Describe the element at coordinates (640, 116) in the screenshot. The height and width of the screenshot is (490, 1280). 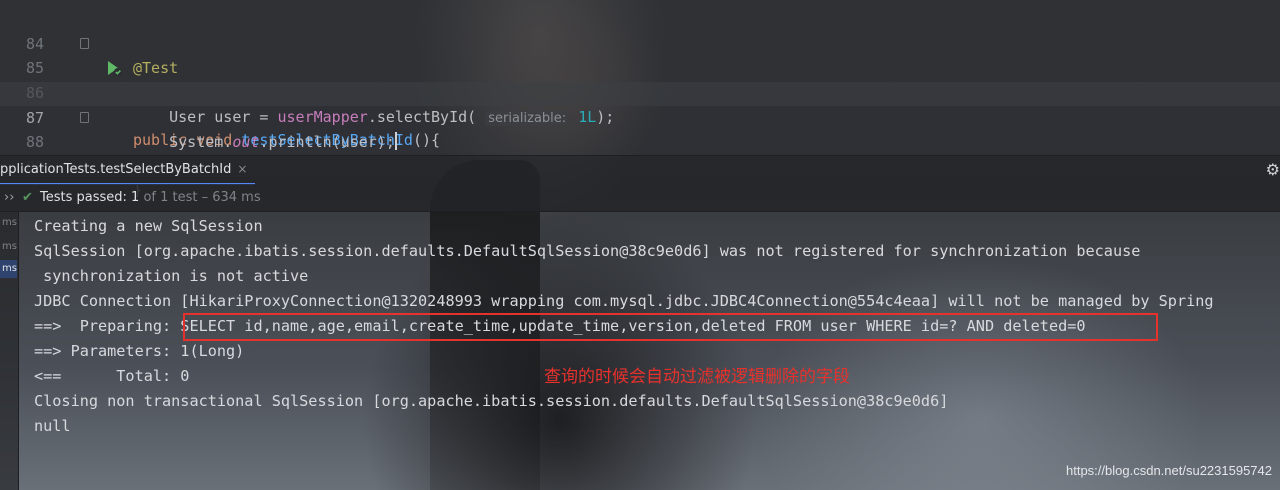
I see `code-line-current: 87 System.out.println(user);` at that location.